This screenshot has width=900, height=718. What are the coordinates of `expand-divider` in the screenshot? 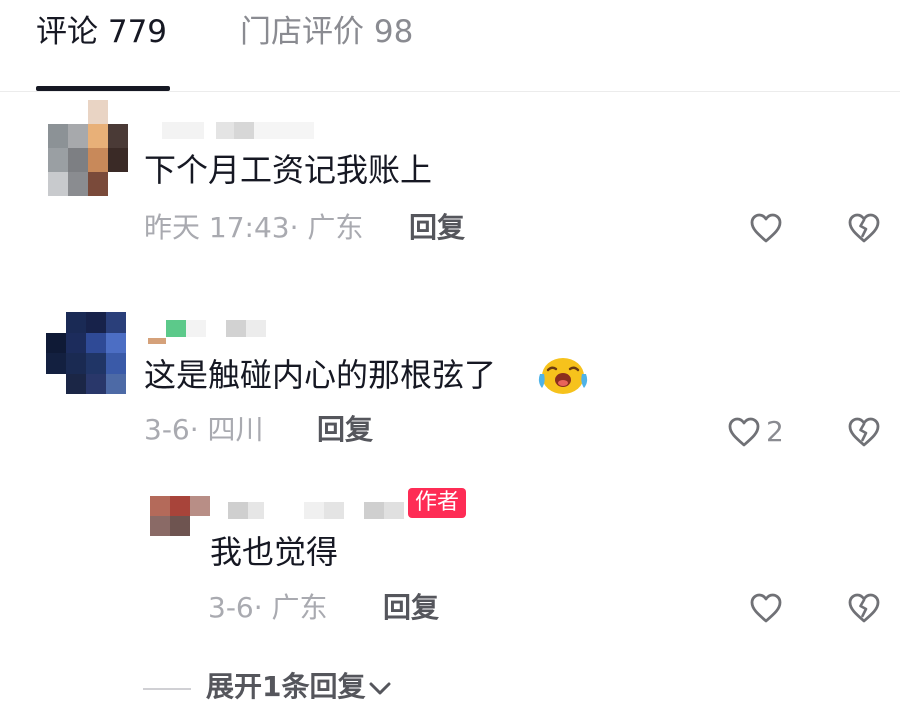 It's located at (167, 689).